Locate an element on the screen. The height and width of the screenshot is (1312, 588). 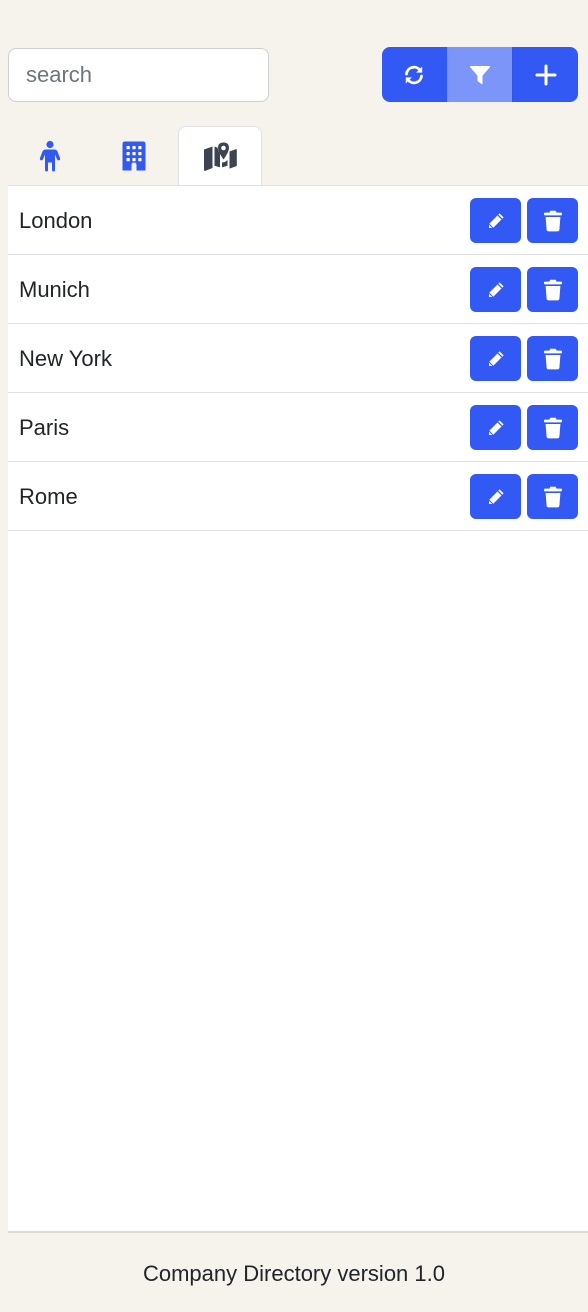
tab-locations is located at coordinates (220, 156).